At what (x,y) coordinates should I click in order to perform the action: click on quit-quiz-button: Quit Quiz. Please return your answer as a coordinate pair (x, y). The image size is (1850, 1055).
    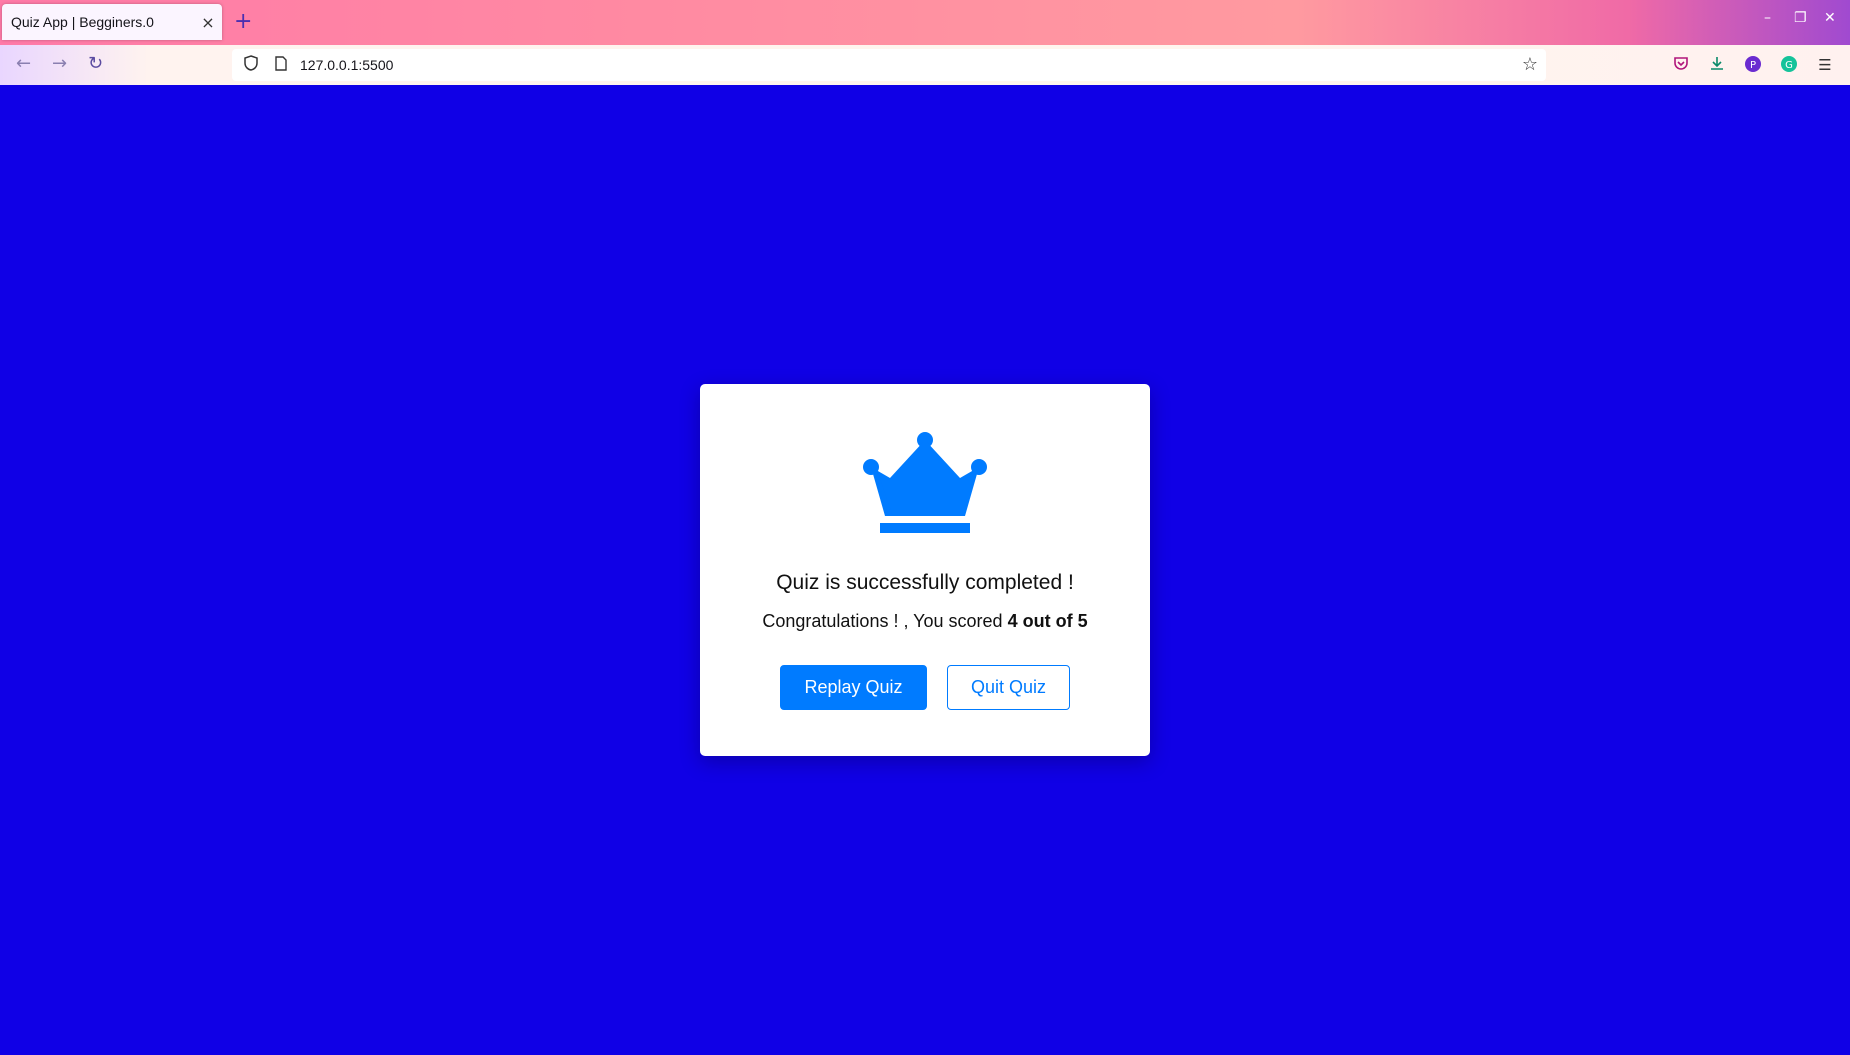
    Looking at the image, I should click on (1008, 687).